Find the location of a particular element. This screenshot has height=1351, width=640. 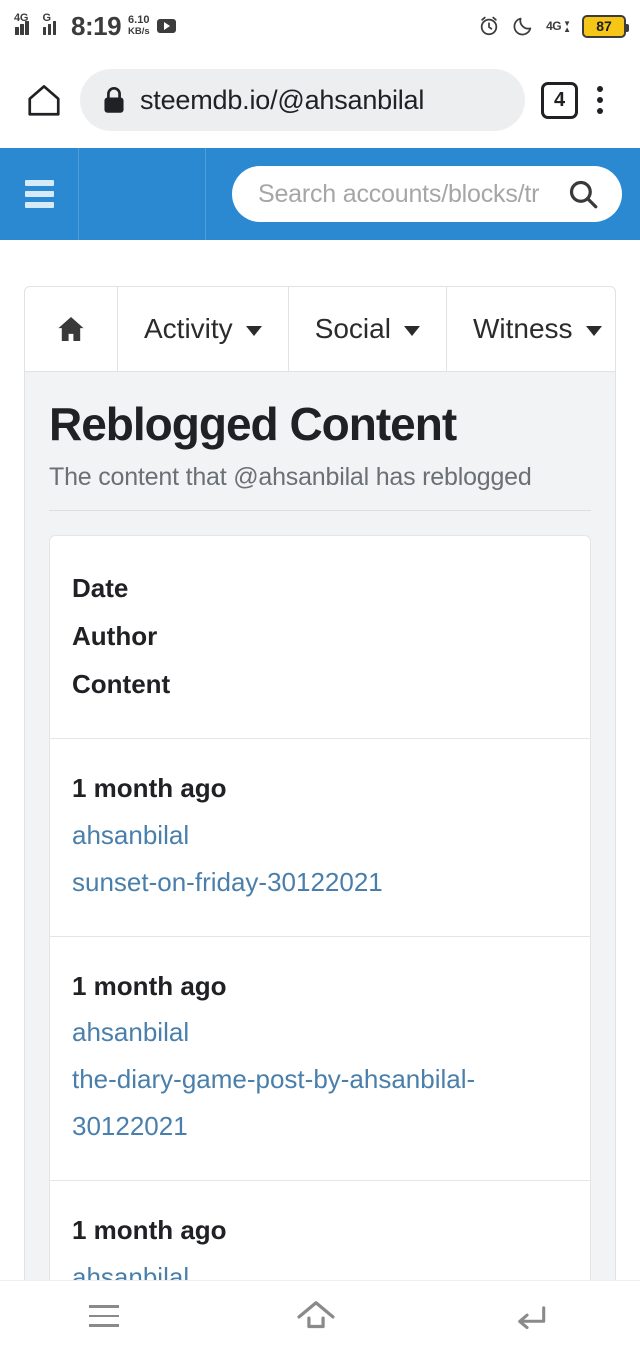

browser-toolbar: steemdb.io/@ahsanbilal 4 is located at coordinates (320, 100).